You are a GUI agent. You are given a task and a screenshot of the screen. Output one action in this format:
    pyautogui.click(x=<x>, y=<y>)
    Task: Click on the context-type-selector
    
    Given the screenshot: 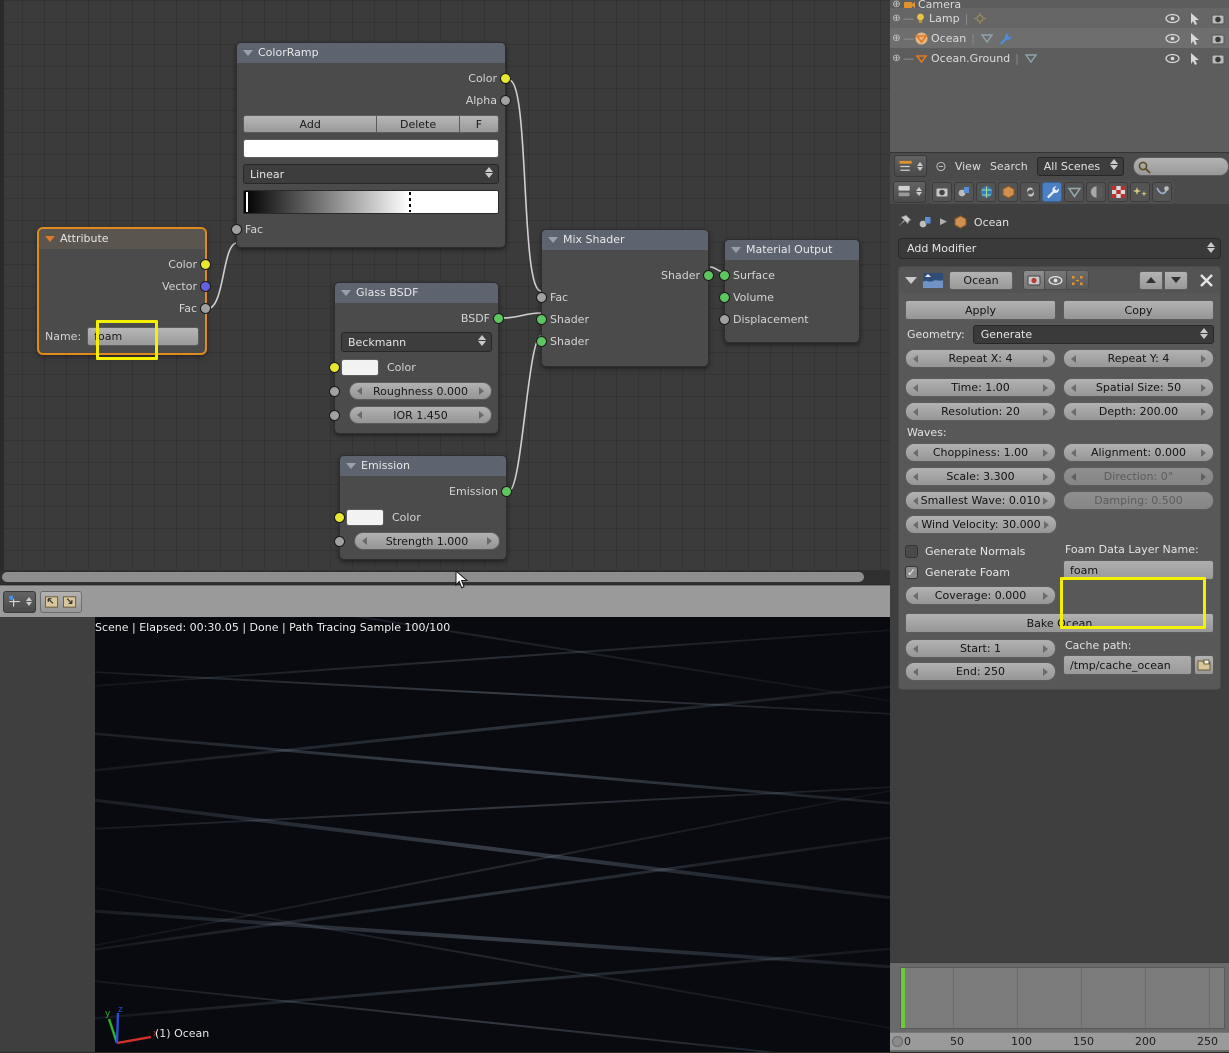 What is the action you would take?
    pyautogui.click(x=909, y=191)
    